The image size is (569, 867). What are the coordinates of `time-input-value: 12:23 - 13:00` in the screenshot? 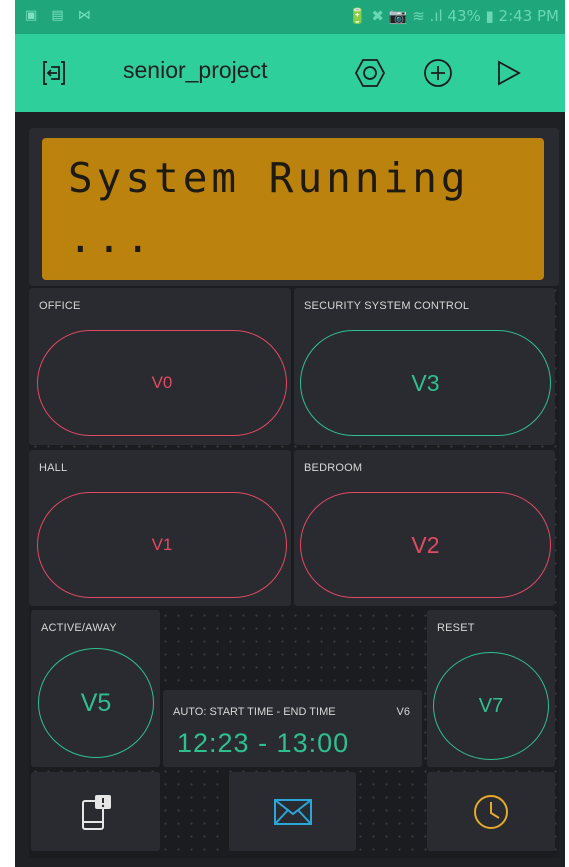 It's located at (263, 743).